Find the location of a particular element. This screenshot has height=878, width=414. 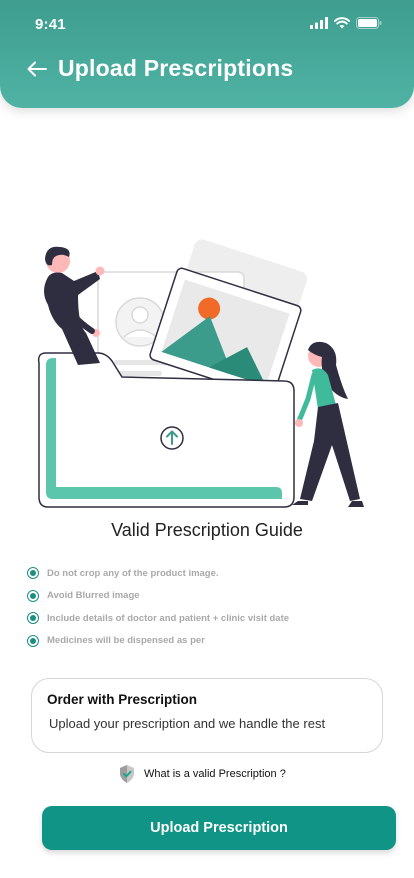

back-button is located at coordinates (37, 69).